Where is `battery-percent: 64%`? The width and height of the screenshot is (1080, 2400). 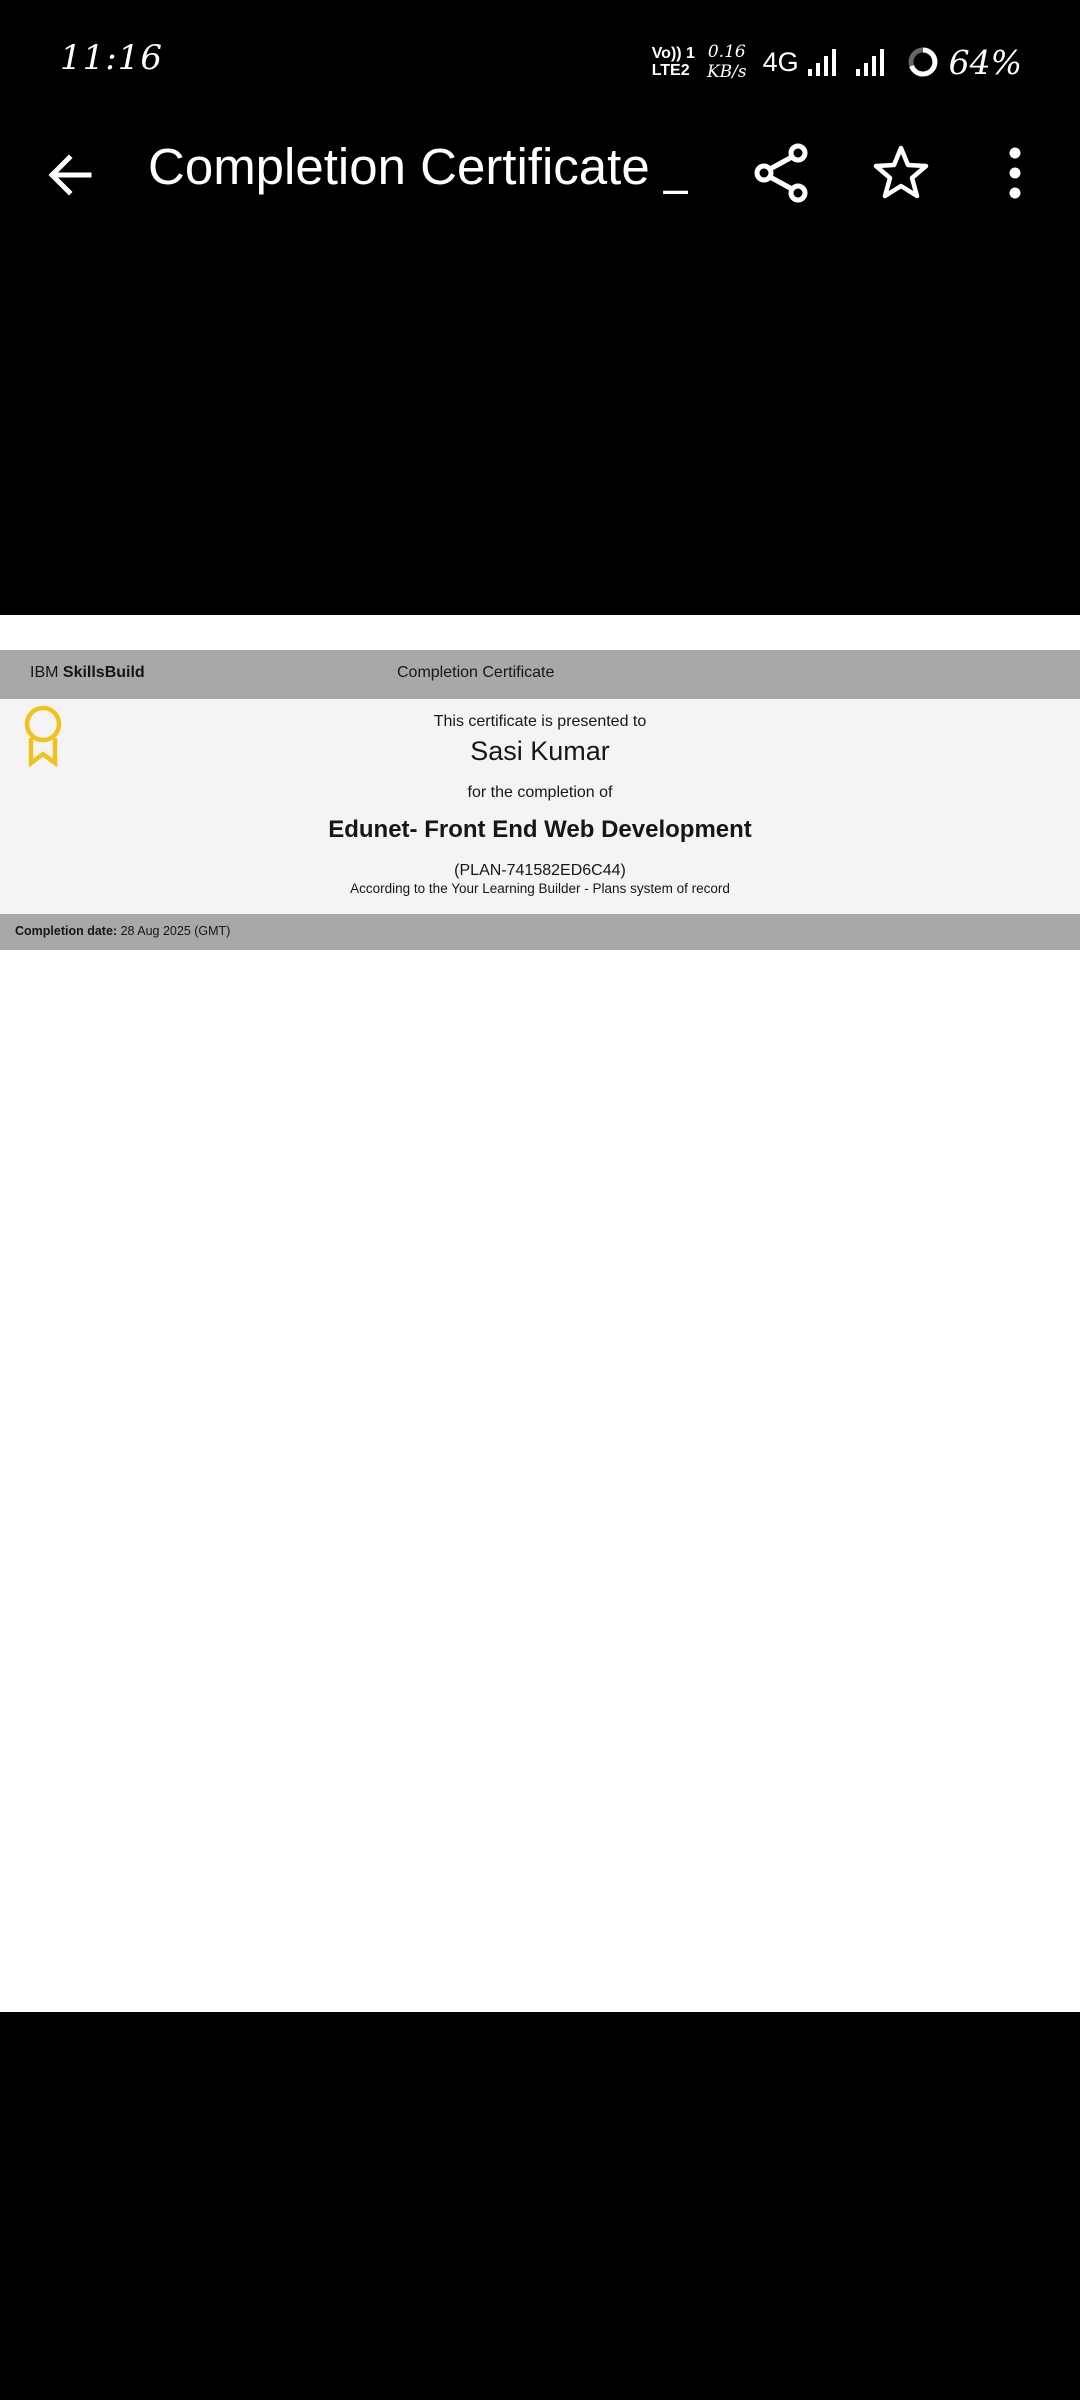
battery-percent: 64% is located at coordinates (985, 62).